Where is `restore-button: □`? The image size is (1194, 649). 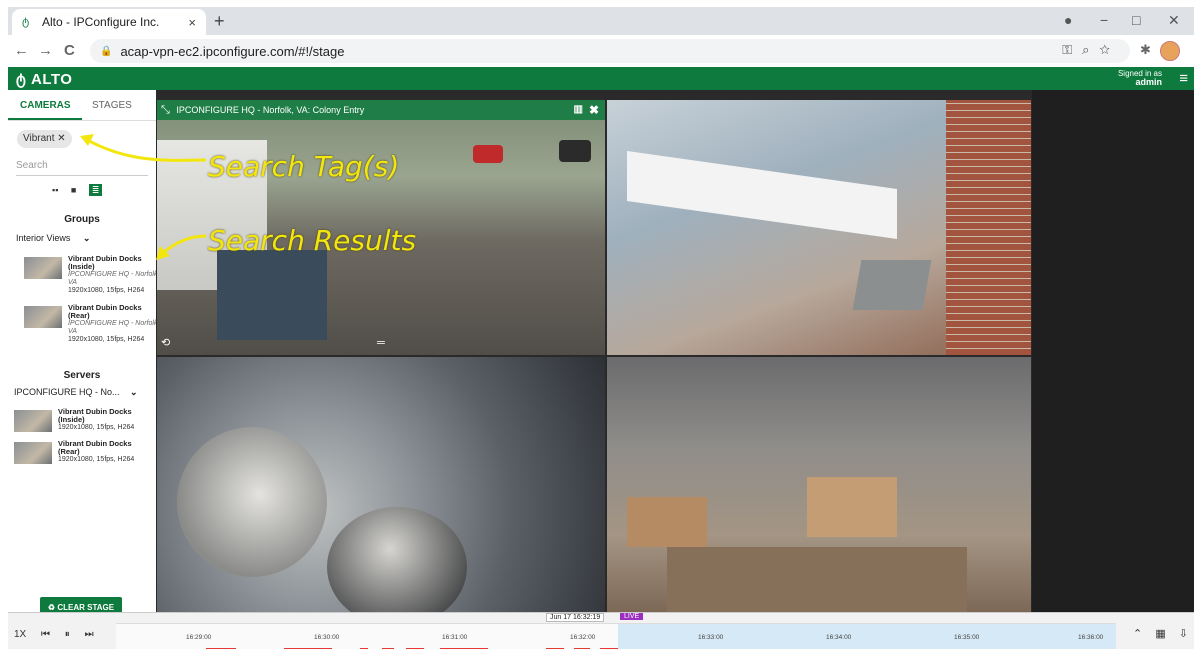 restore-button: □ is located at coordinates (1136, 20).